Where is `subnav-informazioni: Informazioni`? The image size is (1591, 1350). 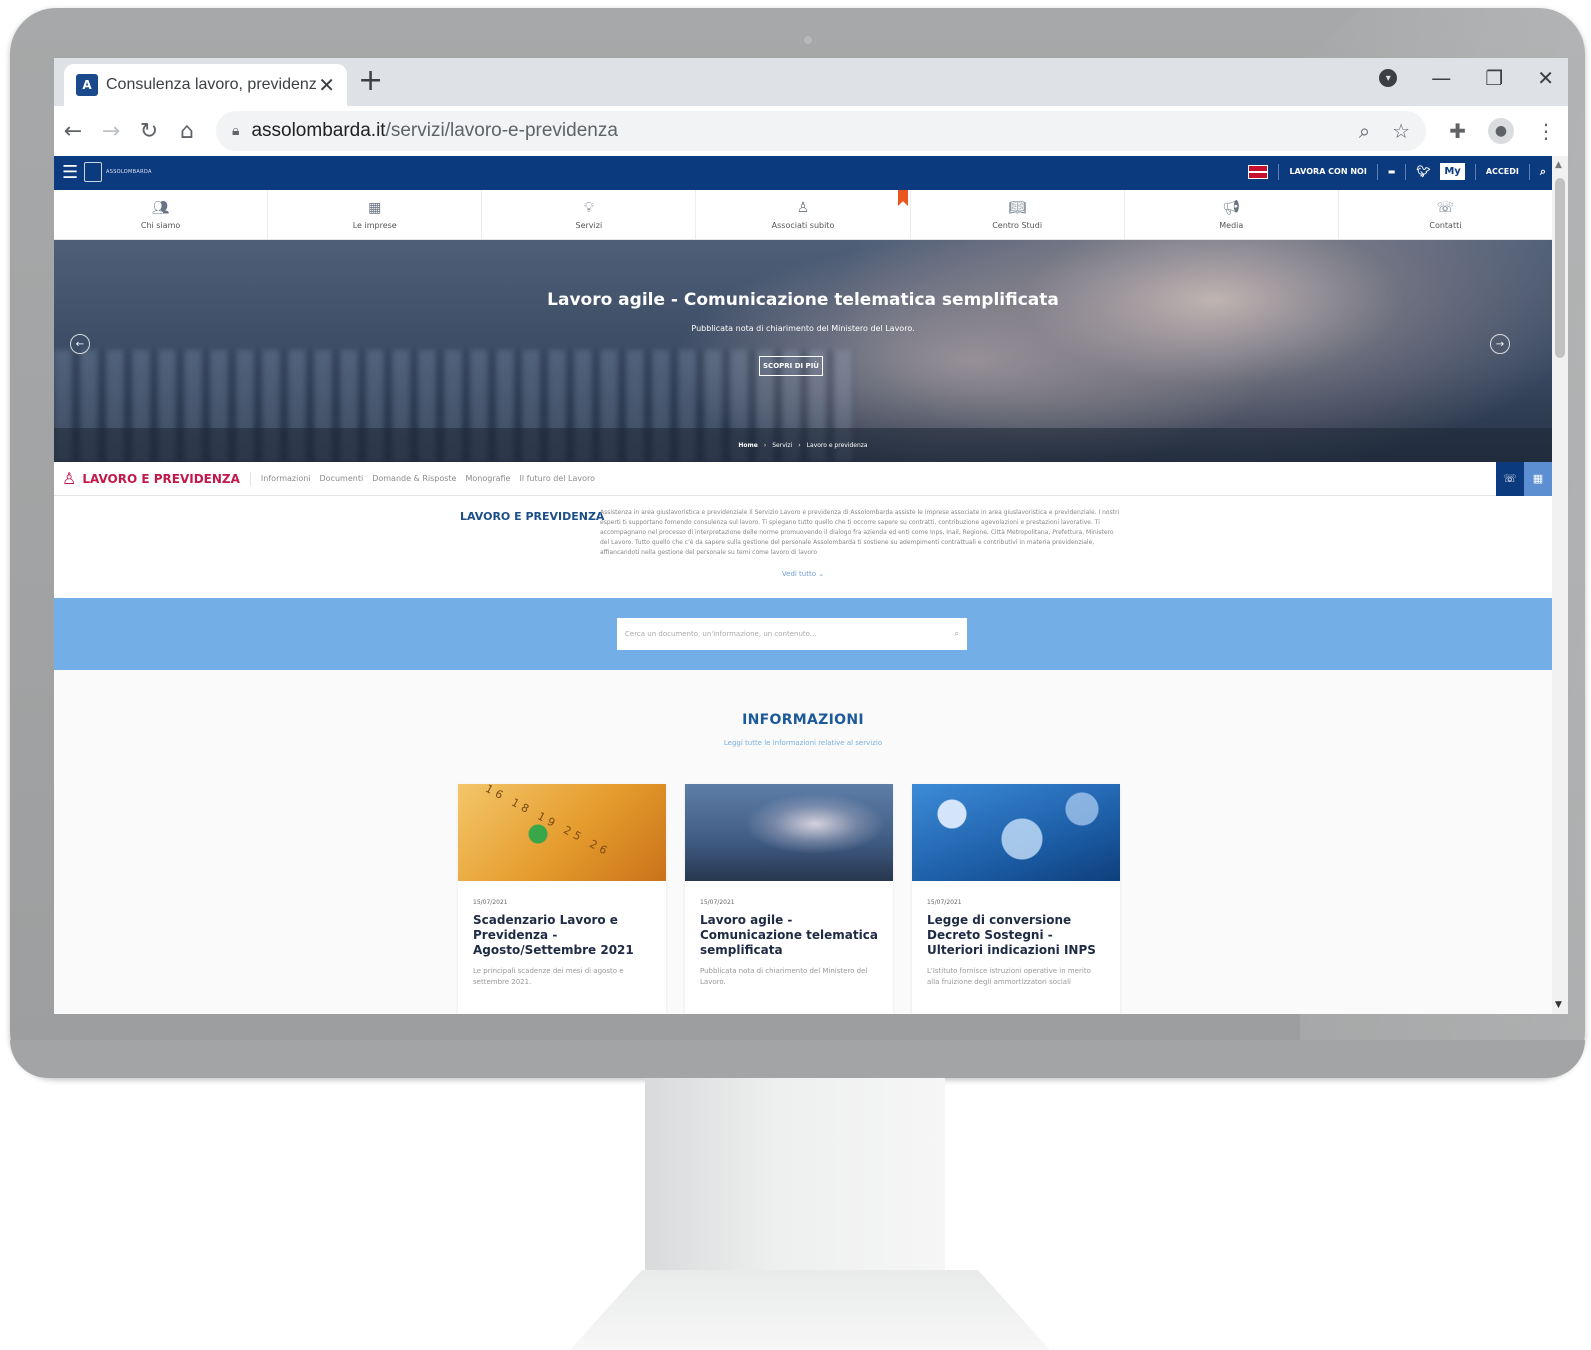
subnav-informazioni: Informazioni is located at coordinates (286, 478).